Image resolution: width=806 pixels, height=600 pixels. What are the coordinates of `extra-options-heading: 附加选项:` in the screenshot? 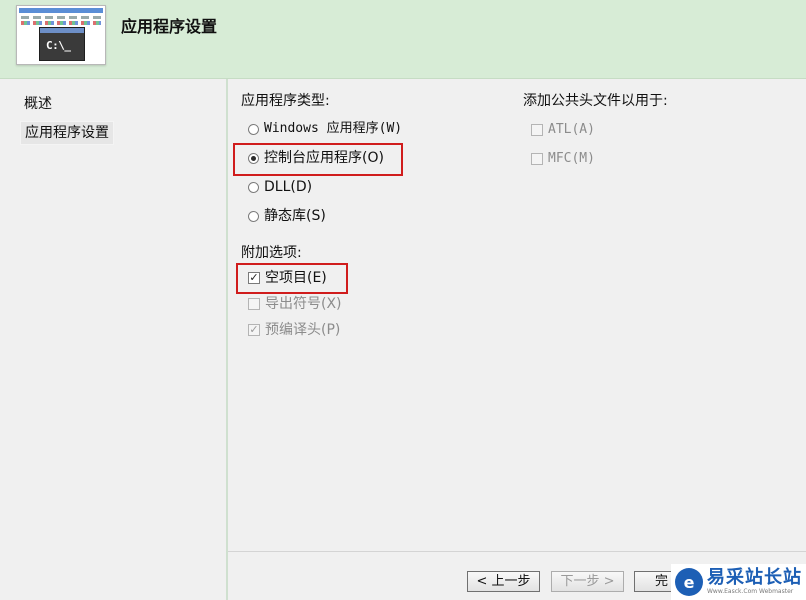 It's located at (271, 253).